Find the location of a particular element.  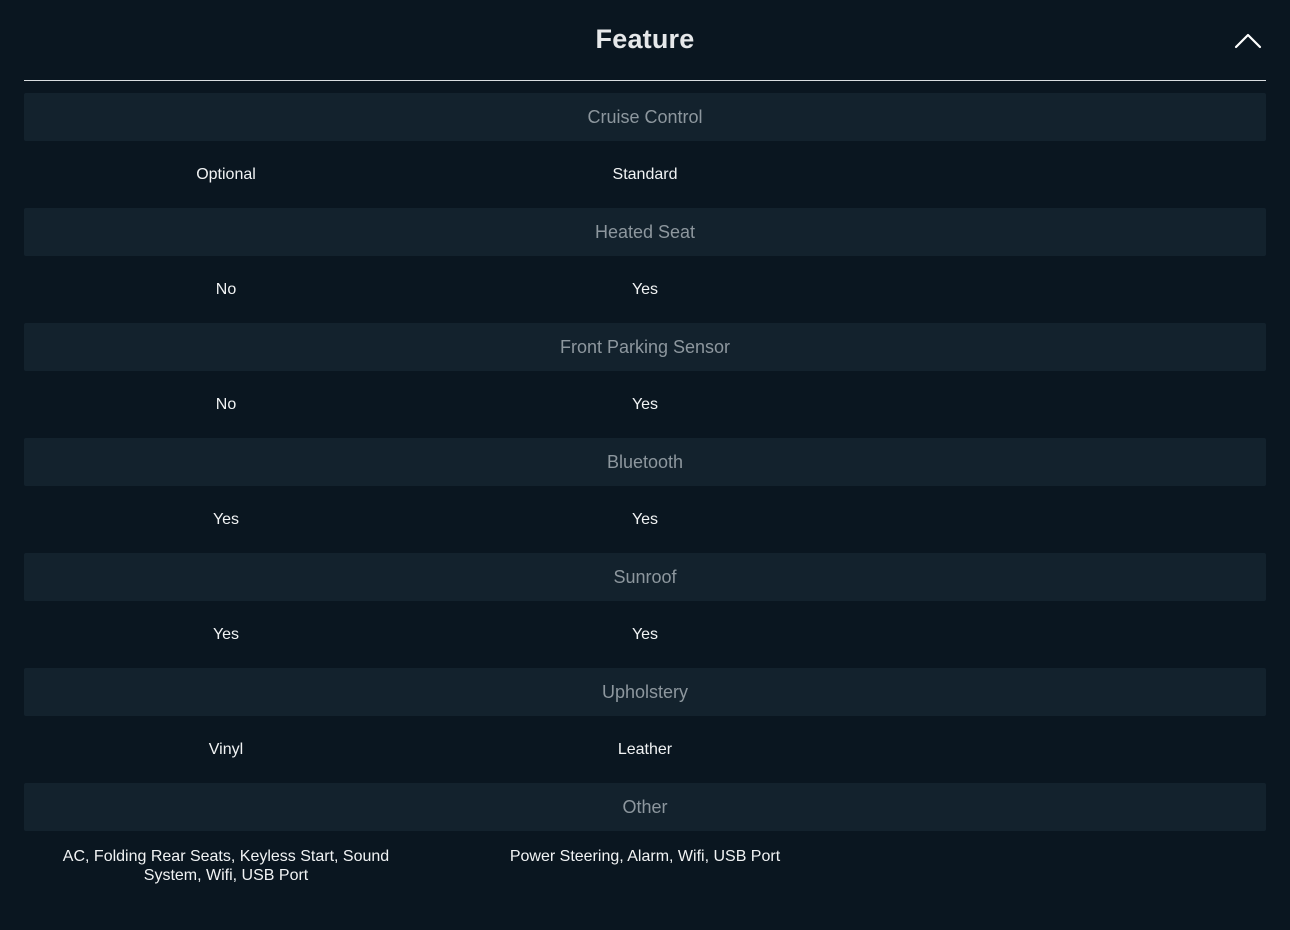

collapse-button is located at coordinates (1248, 40).